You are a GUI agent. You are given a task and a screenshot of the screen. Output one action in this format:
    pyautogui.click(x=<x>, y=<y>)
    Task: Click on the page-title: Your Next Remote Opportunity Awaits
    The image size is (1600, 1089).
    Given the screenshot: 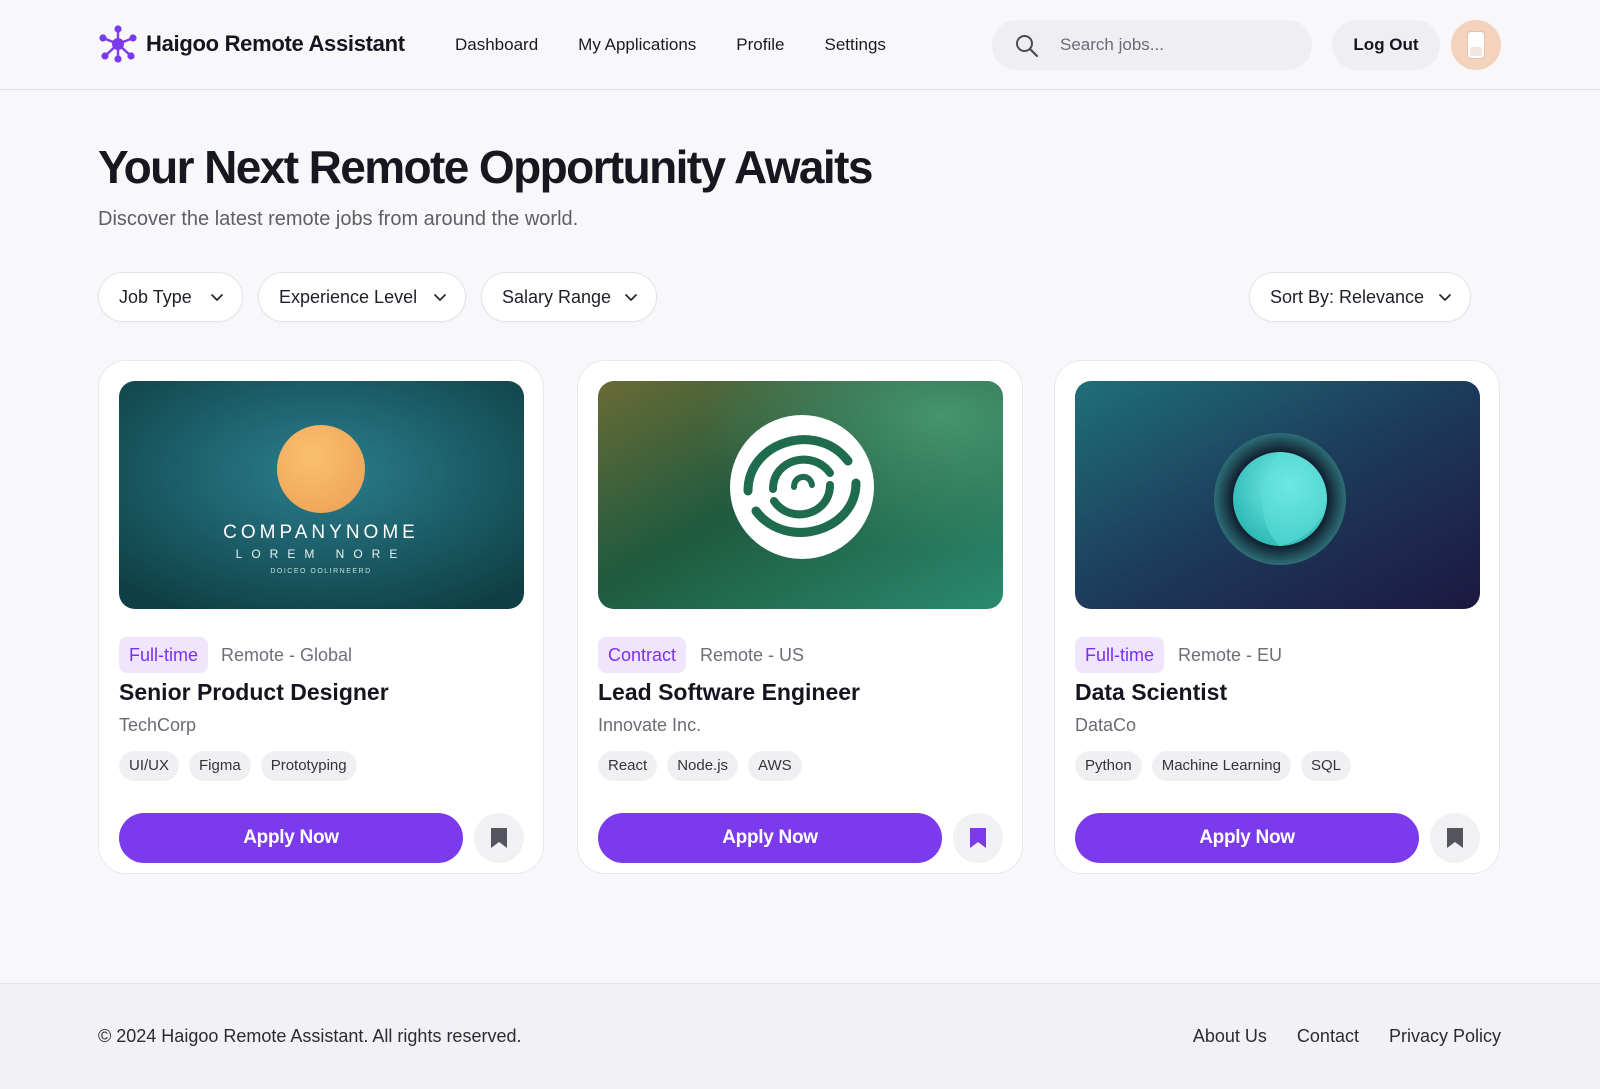 What is the action you would take?
    pyautogui.click(x=485, y=167)
    